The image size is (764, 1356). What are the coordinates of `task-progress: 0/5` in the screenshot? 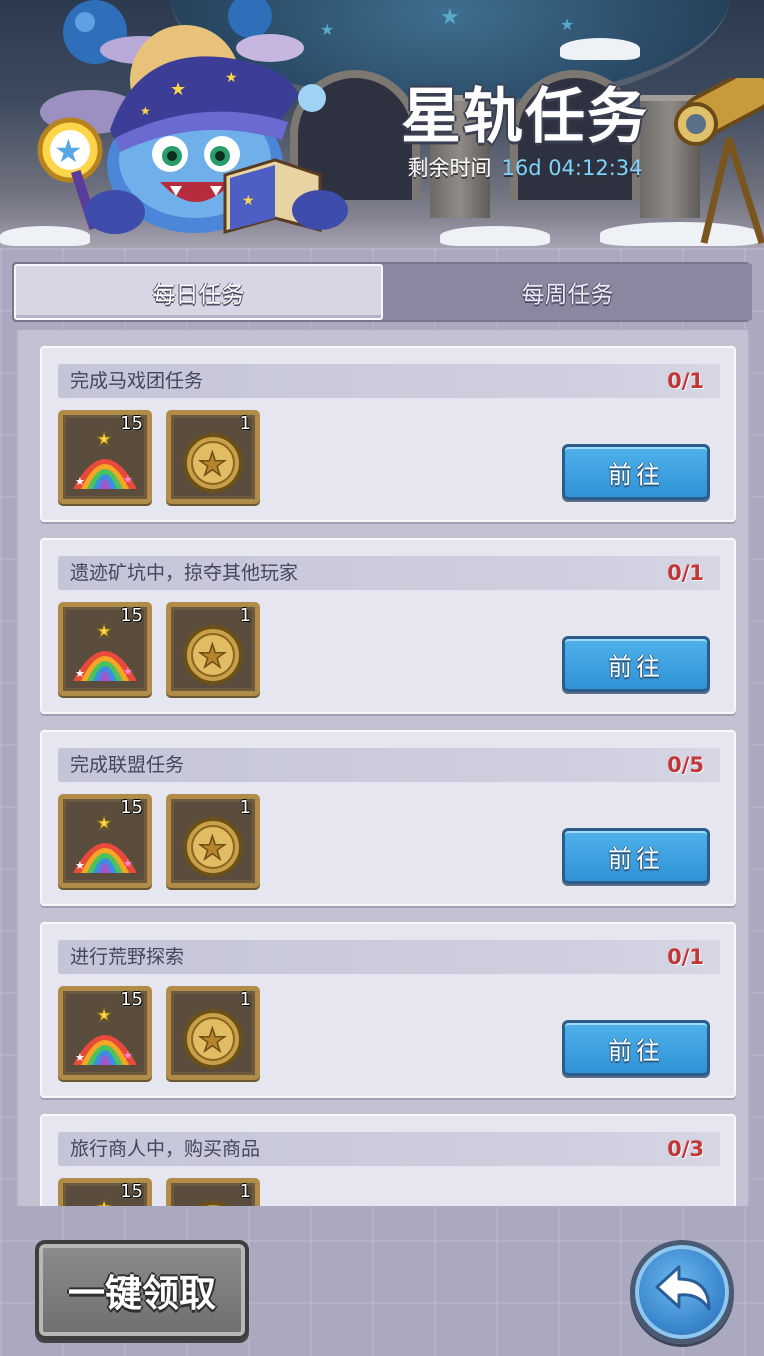 It's located at (685, 765).